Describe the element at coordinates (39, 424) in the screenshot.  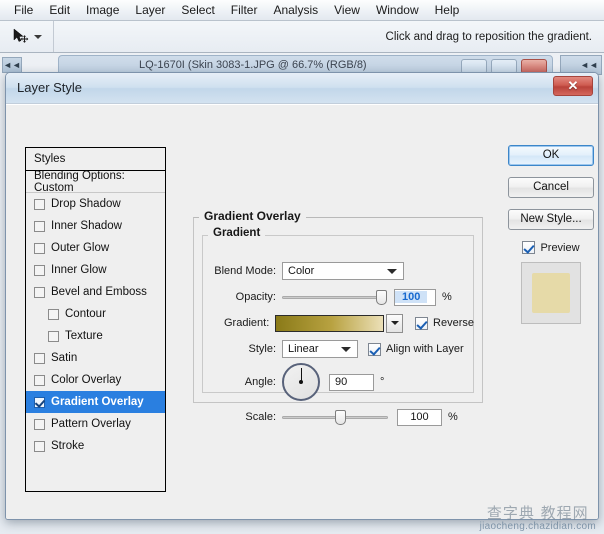
I see `checkbox-pattern-overlay` at that location.